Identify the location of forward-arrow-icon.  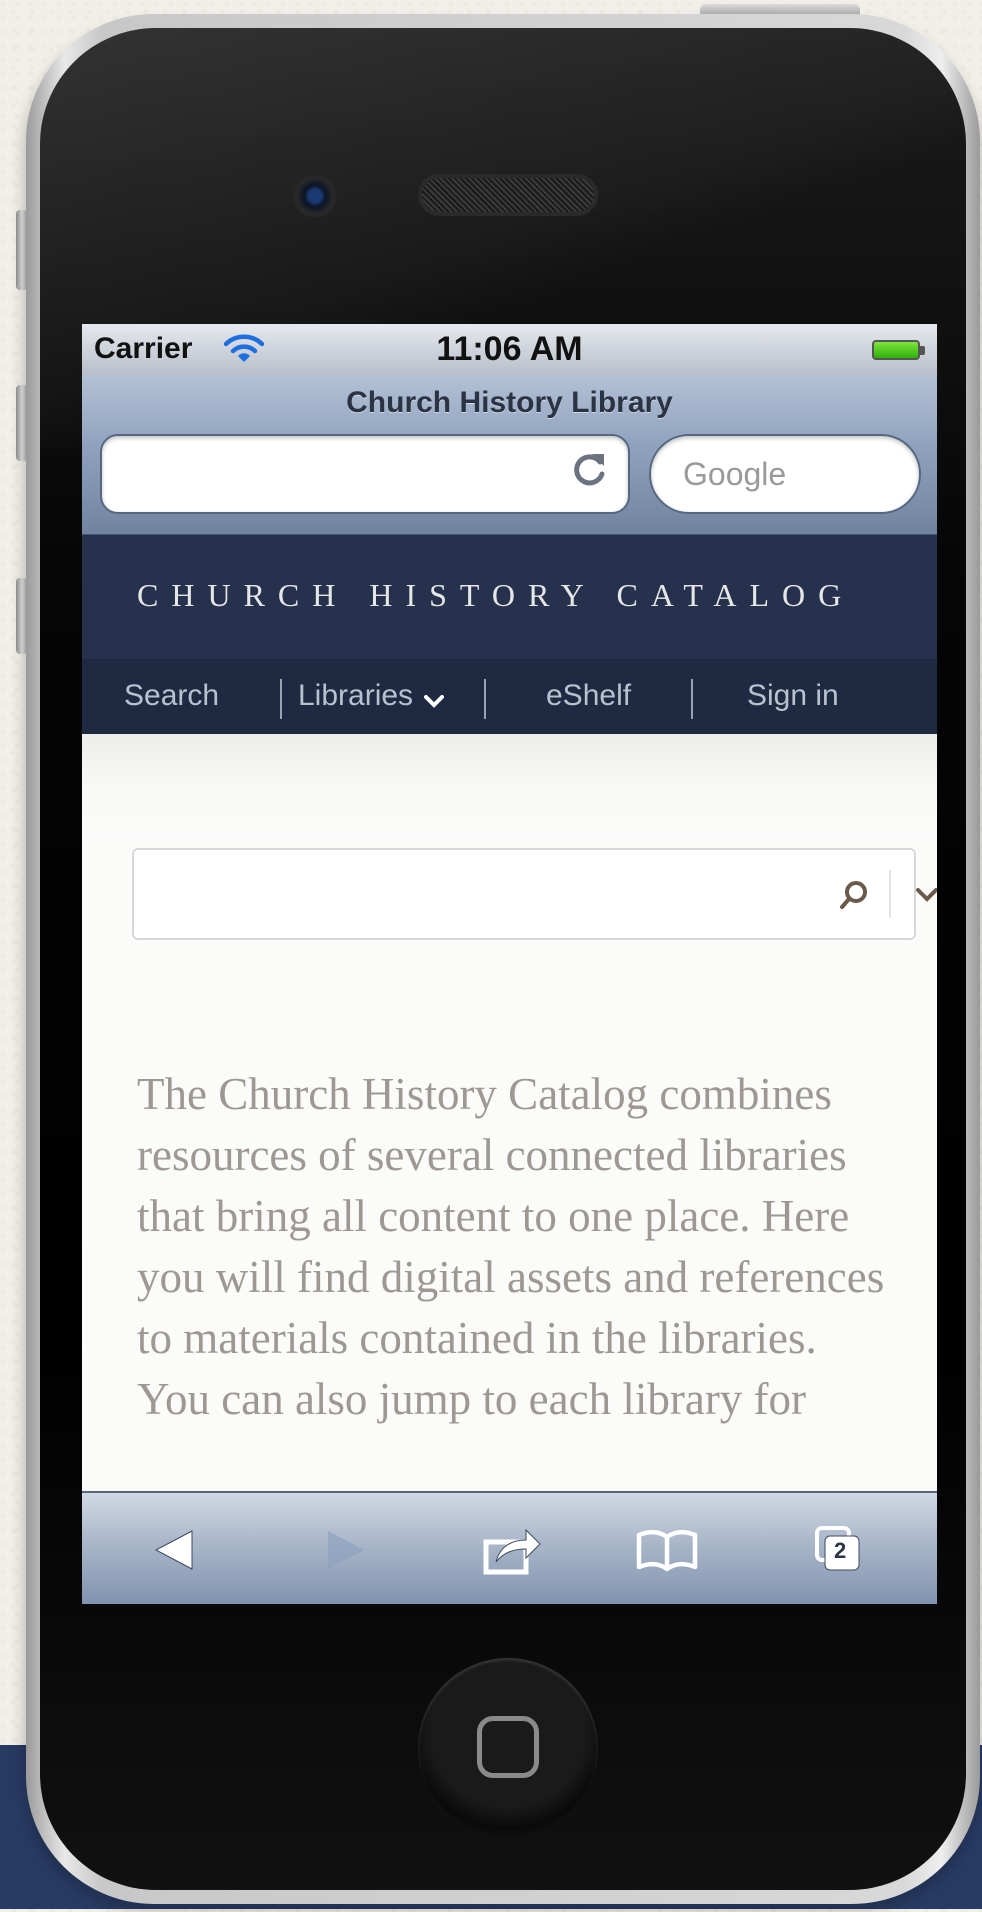
(346, 1550).